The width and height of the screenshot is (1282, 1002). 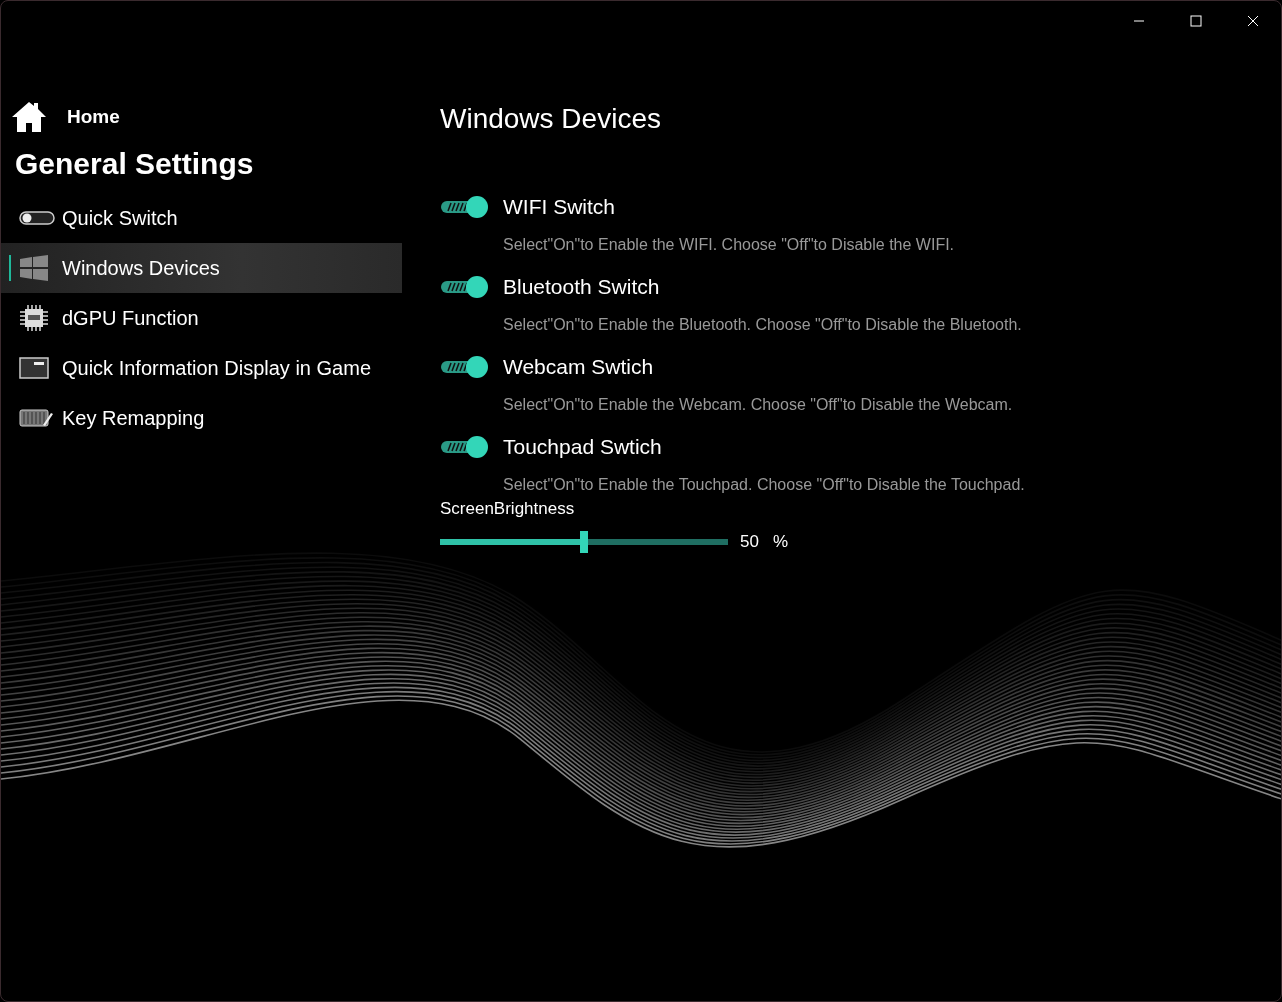 I want to click on slider-thumb, so click(x=584, y=542).